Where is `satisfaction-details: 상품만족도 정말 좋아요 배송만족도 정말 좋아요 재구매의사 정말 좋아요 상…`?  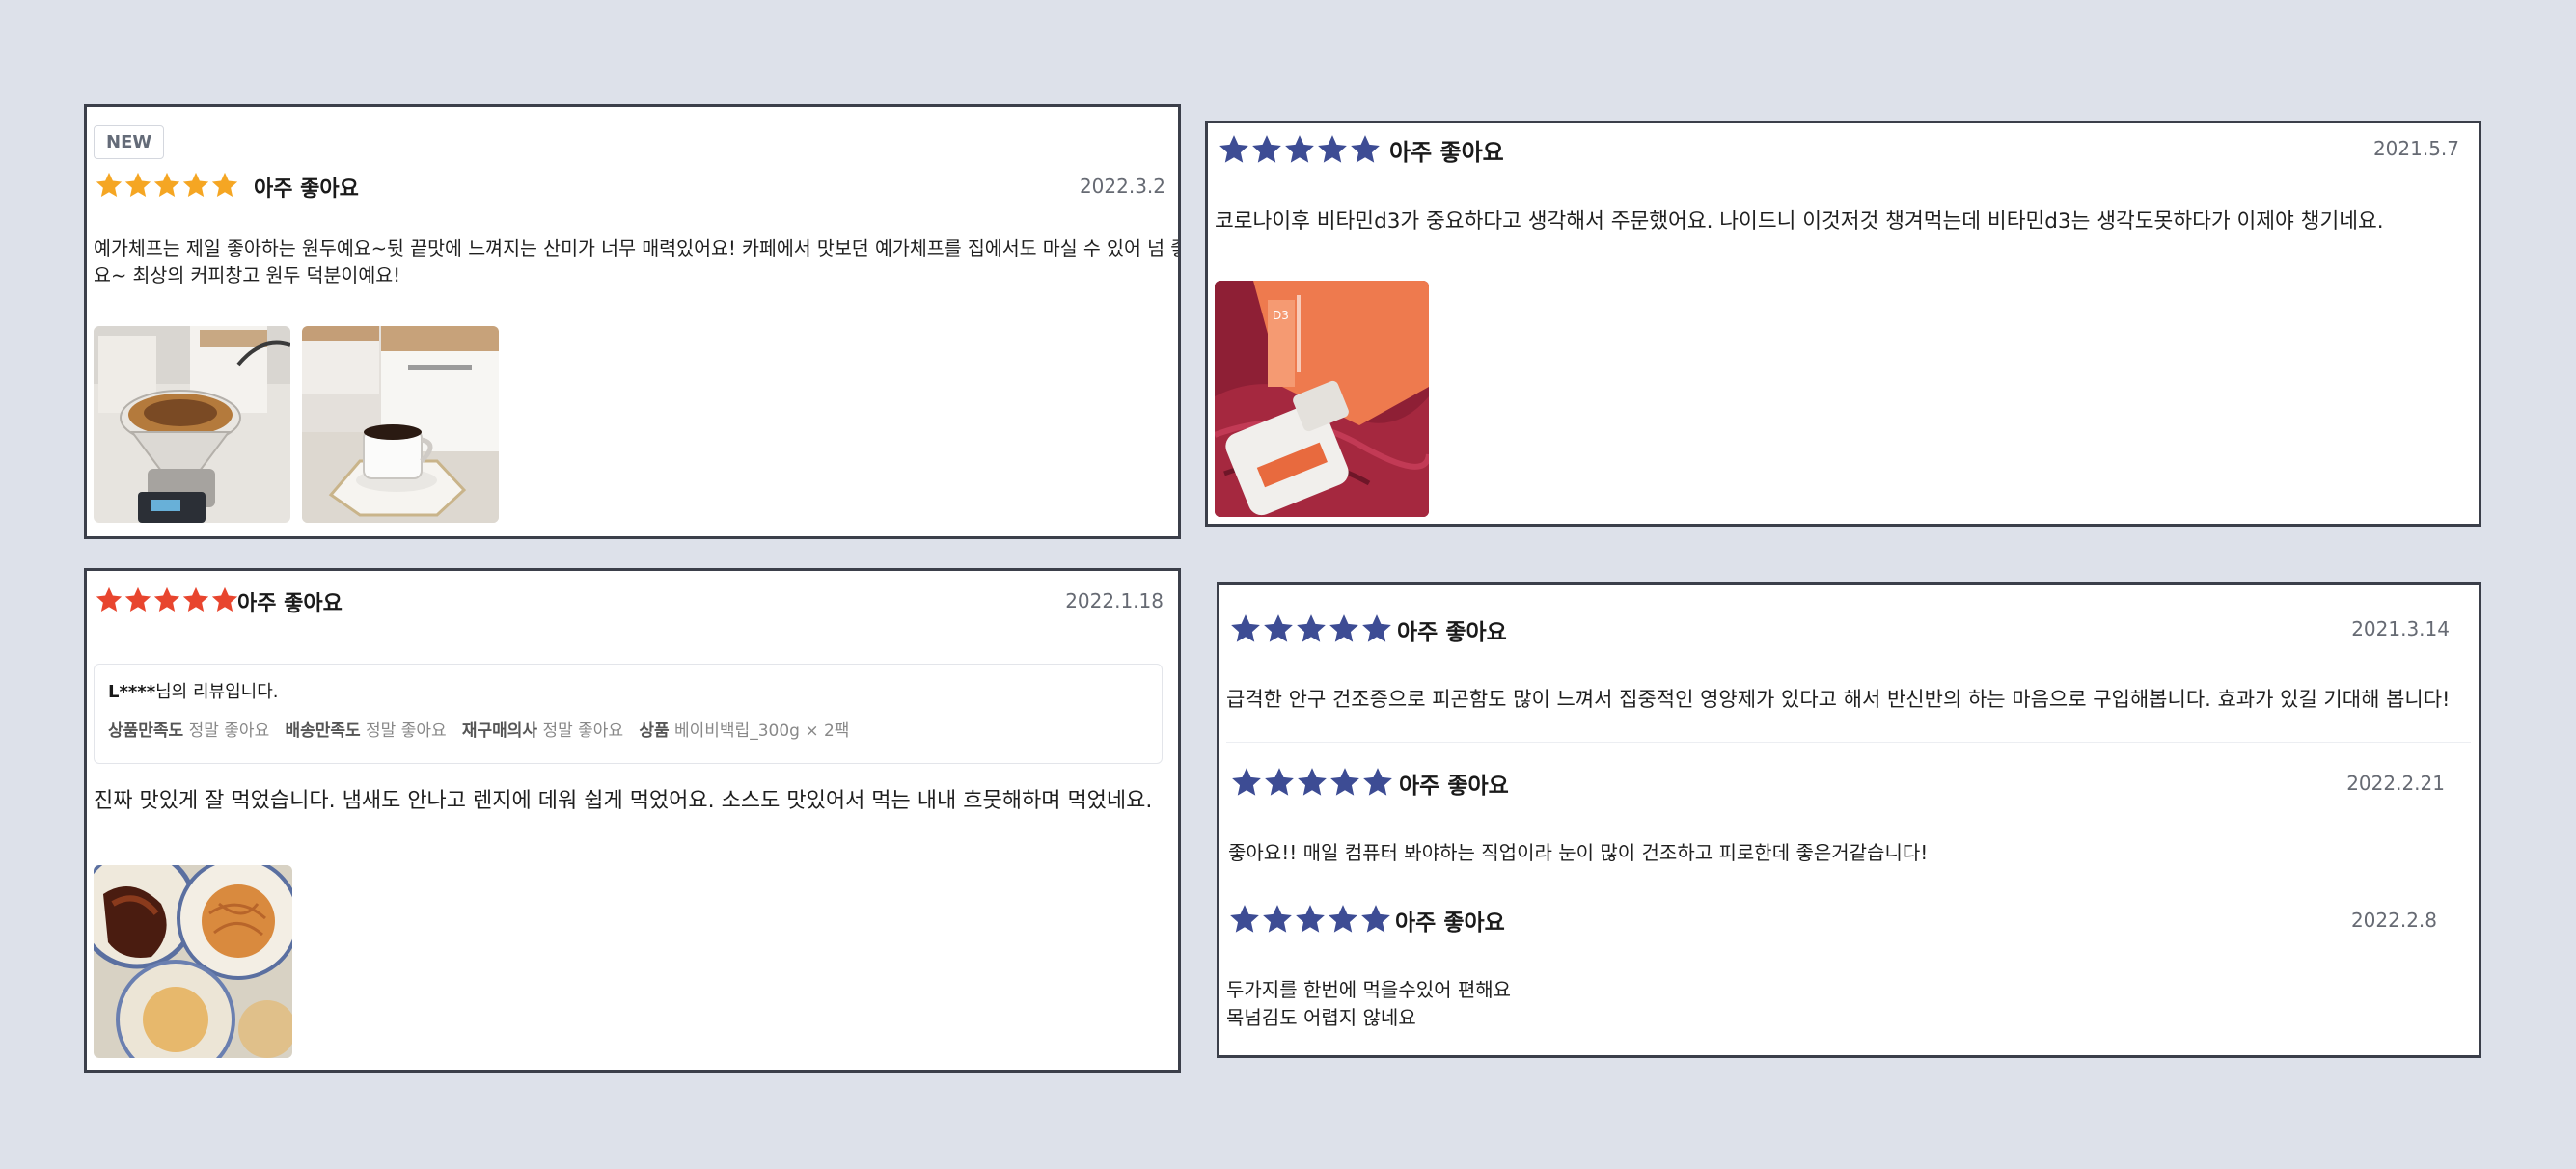
satisfaction-details: 상품만족도 정말 좋아요 배송만족도 정말 좋아요 재구매의사 정말 좋아요 상… is located at coordinates (478, 729).